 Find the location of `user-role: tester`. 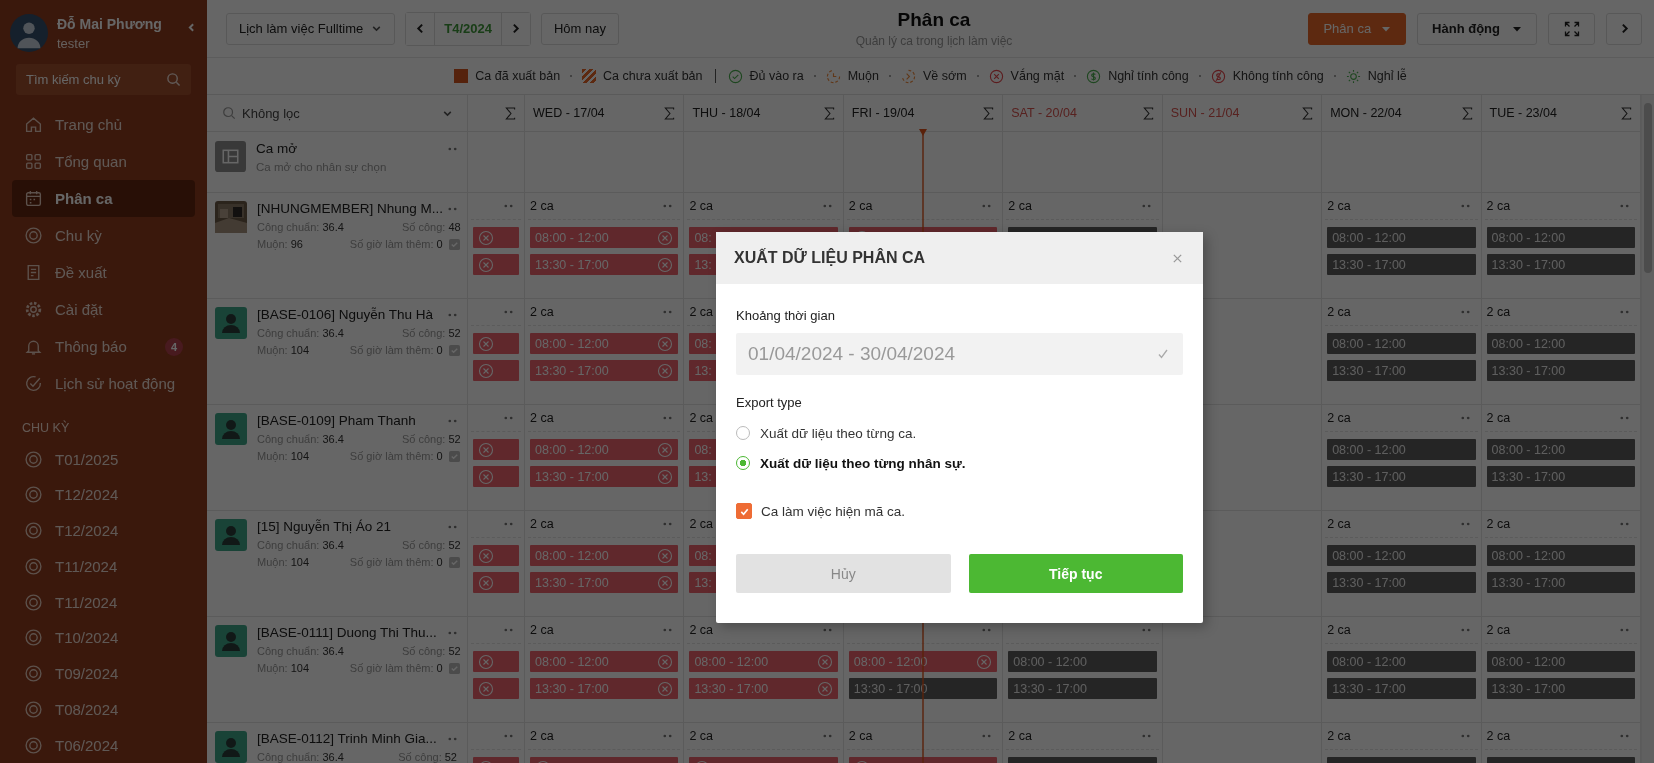

user-role: tester is located at coordinates (74, 43).